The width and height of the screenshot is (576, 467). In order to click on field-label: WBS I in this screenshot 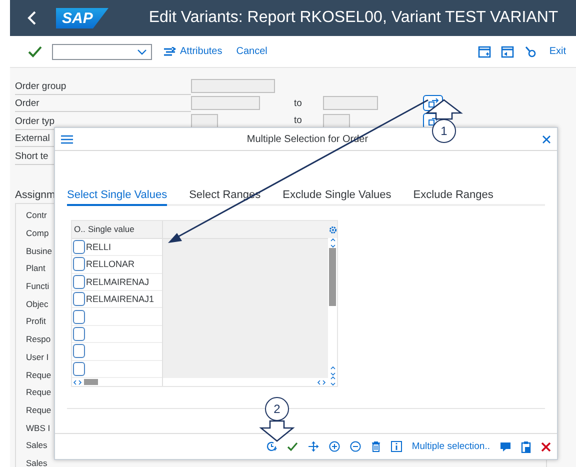, I will do `click(38, 427)`.